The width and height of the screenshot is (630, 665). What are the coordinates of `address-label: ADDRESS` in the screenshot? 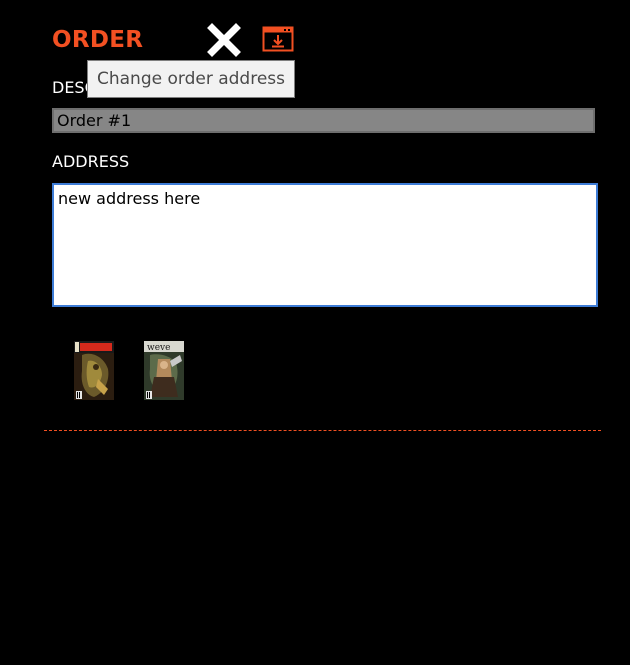 It's located at (91, 161).